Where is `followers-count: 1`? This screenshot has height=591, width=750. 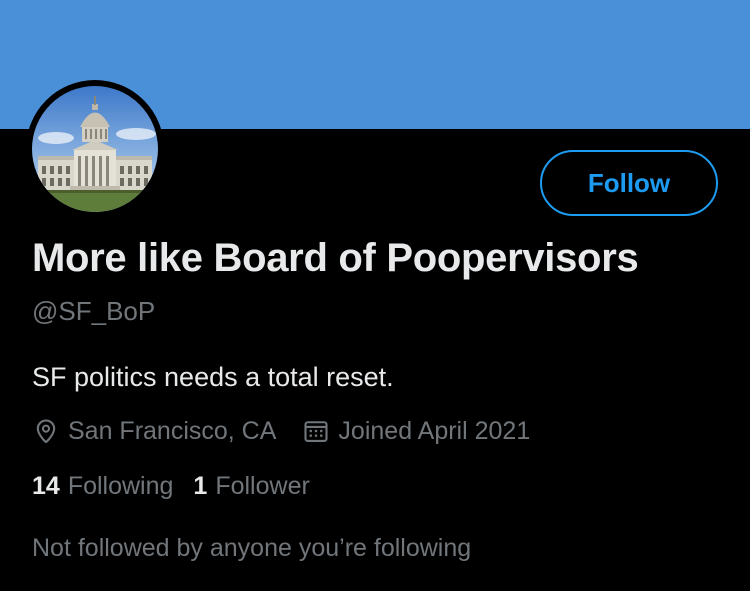 followers-count: 1 is located at coordinates (200, 486).